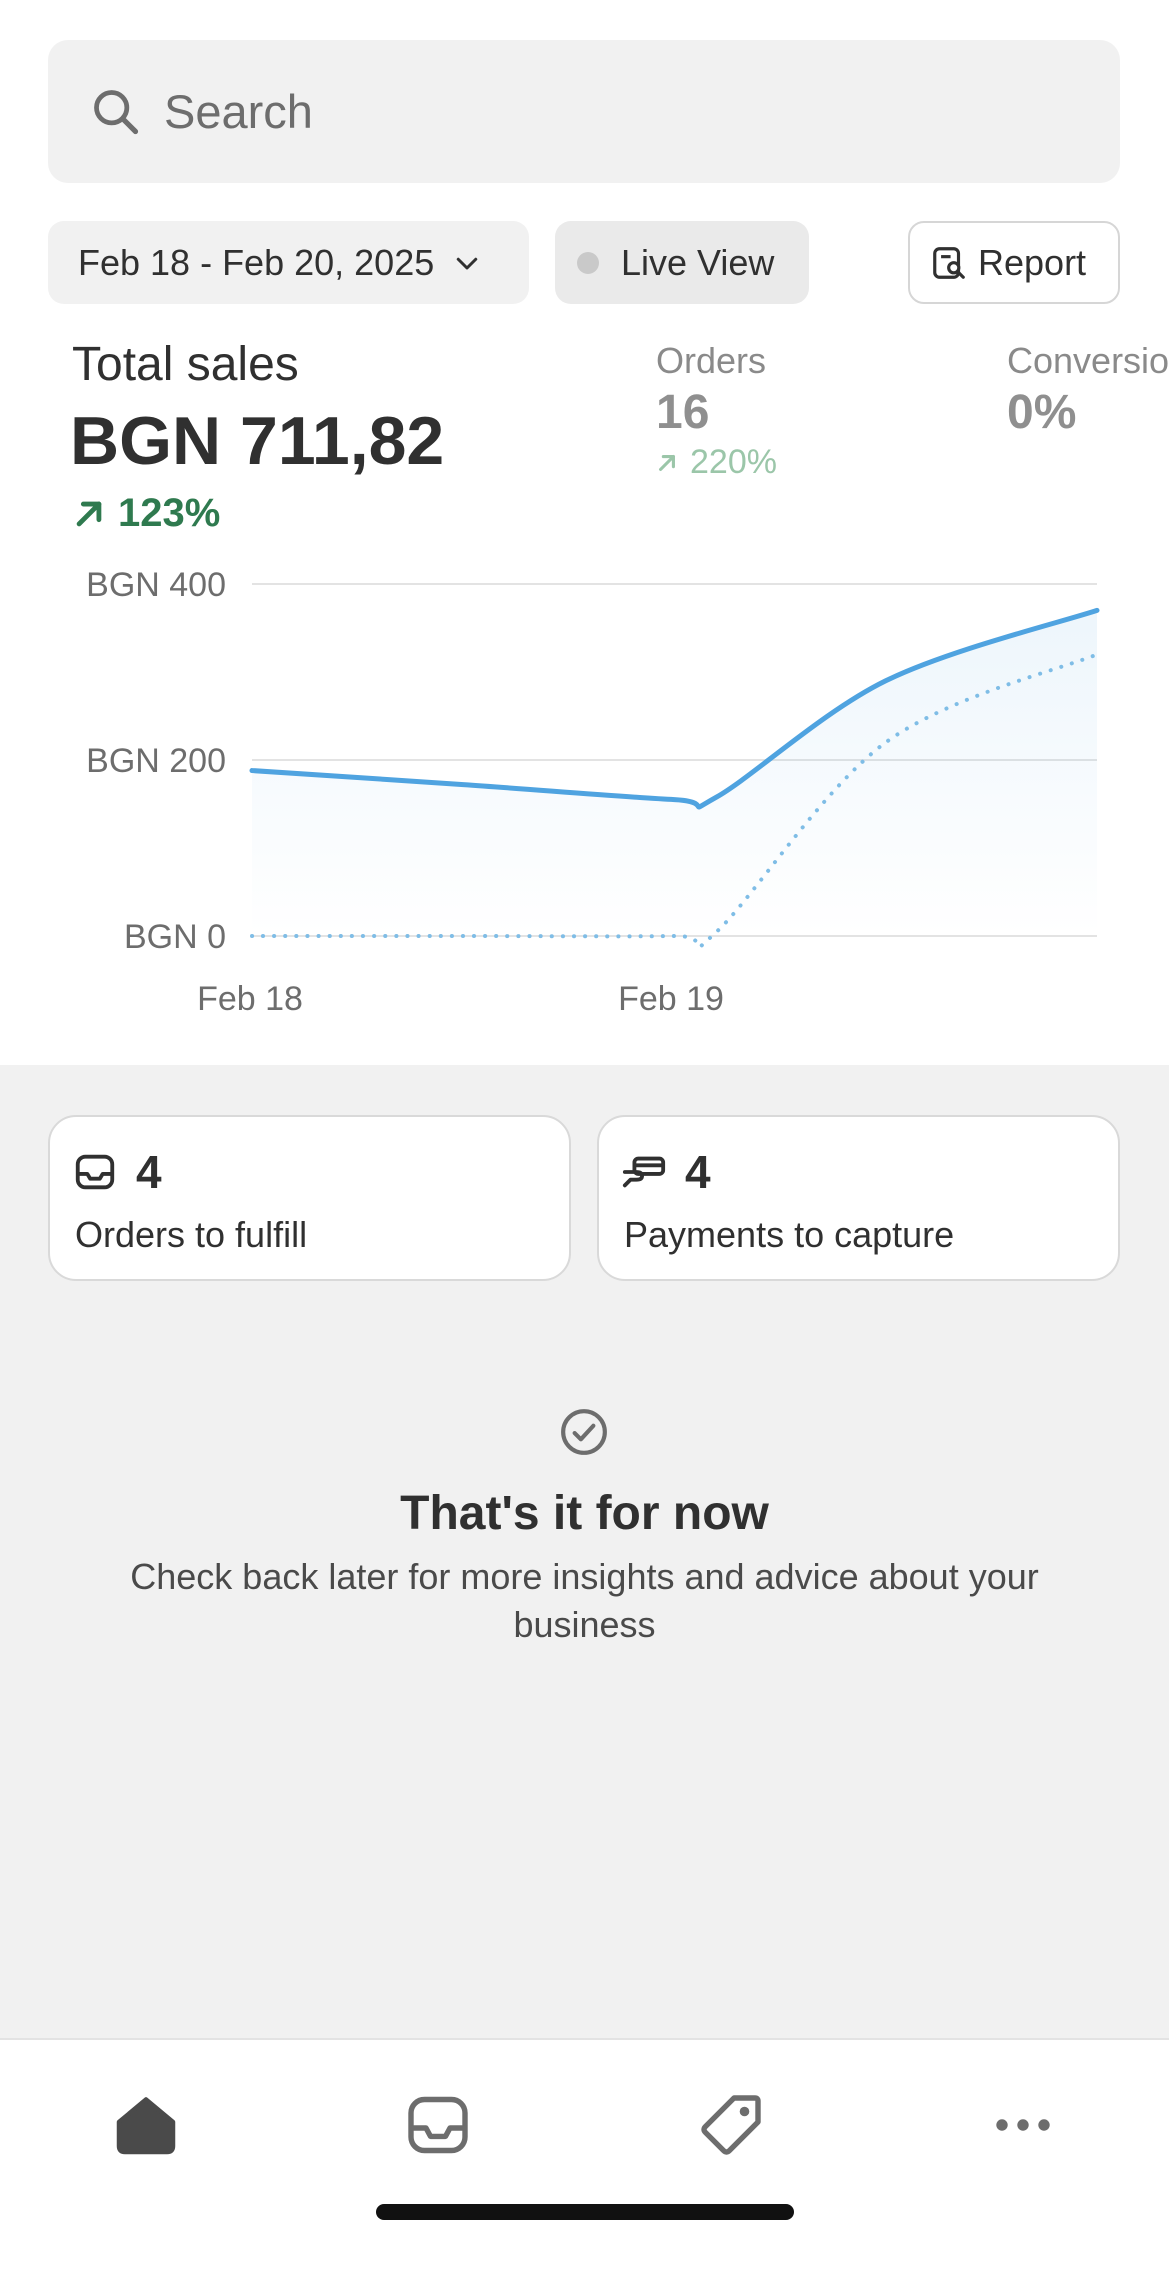 The height and width of the screenshot is (2277, 1169). Describe the element at coordinates (156, 585) in the screenshot. I see `y-tick-label: BGN 400` at that location.